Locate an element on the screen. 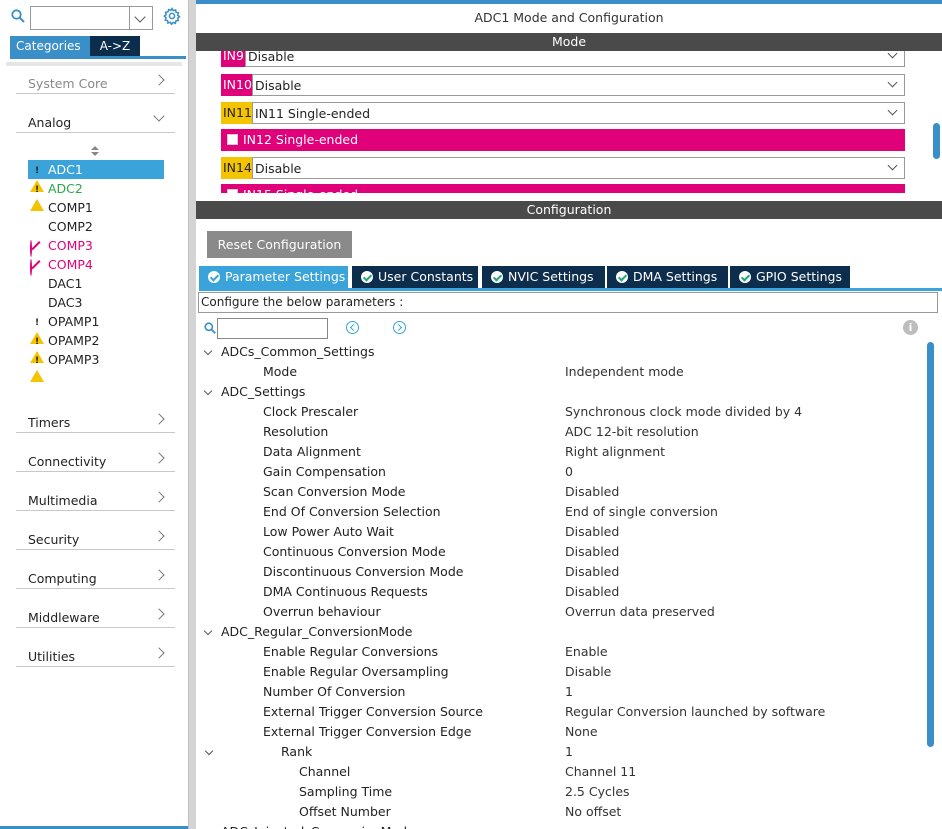 Image resolution: width=942 pixels, height=829 pixels. parameter-group: ADCs_Common_Settings is located at coordinates (561, 352).